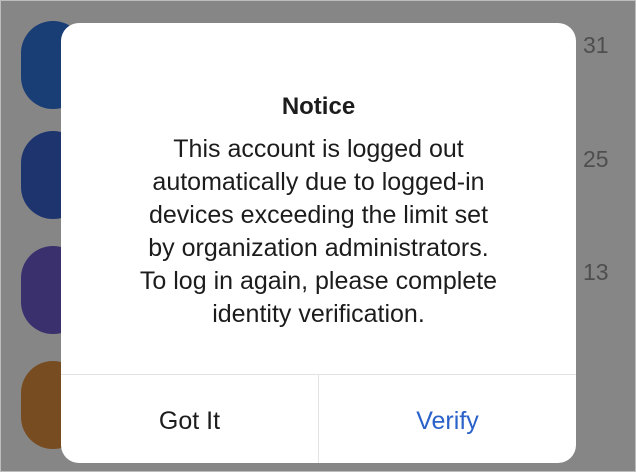 The width and height of the screenshot is (636, 472). I want to click on message-line: identity verification., so click(318, 314).